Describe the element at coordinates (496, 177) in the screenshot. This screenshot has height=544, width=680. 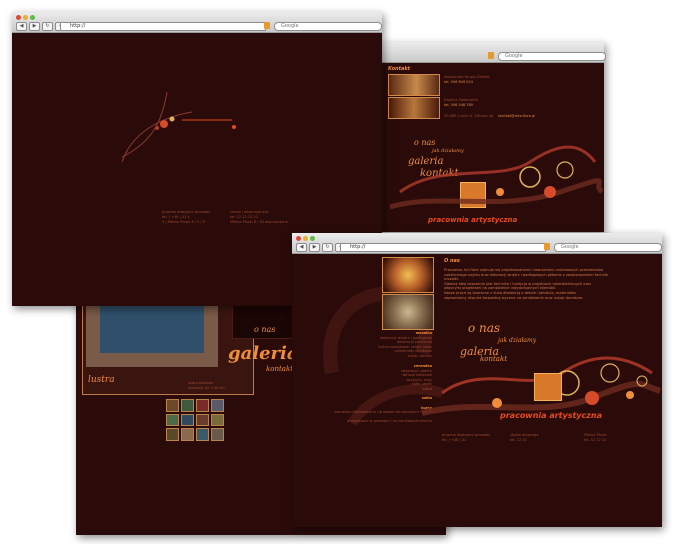
I see `swirl-decoration` at that location.